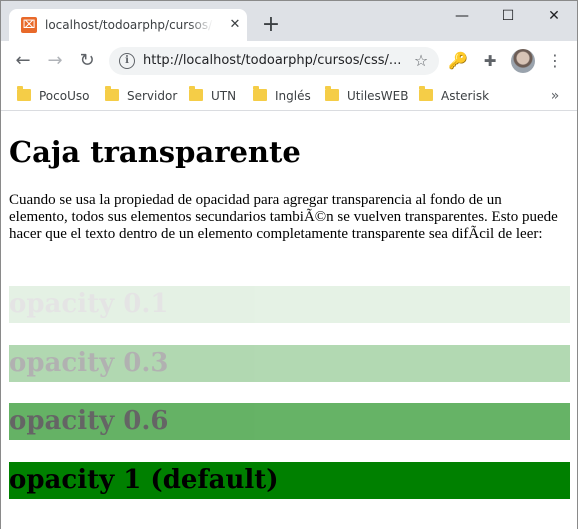  I want to click on bookmark-label: Inglés, so click(293, 96).